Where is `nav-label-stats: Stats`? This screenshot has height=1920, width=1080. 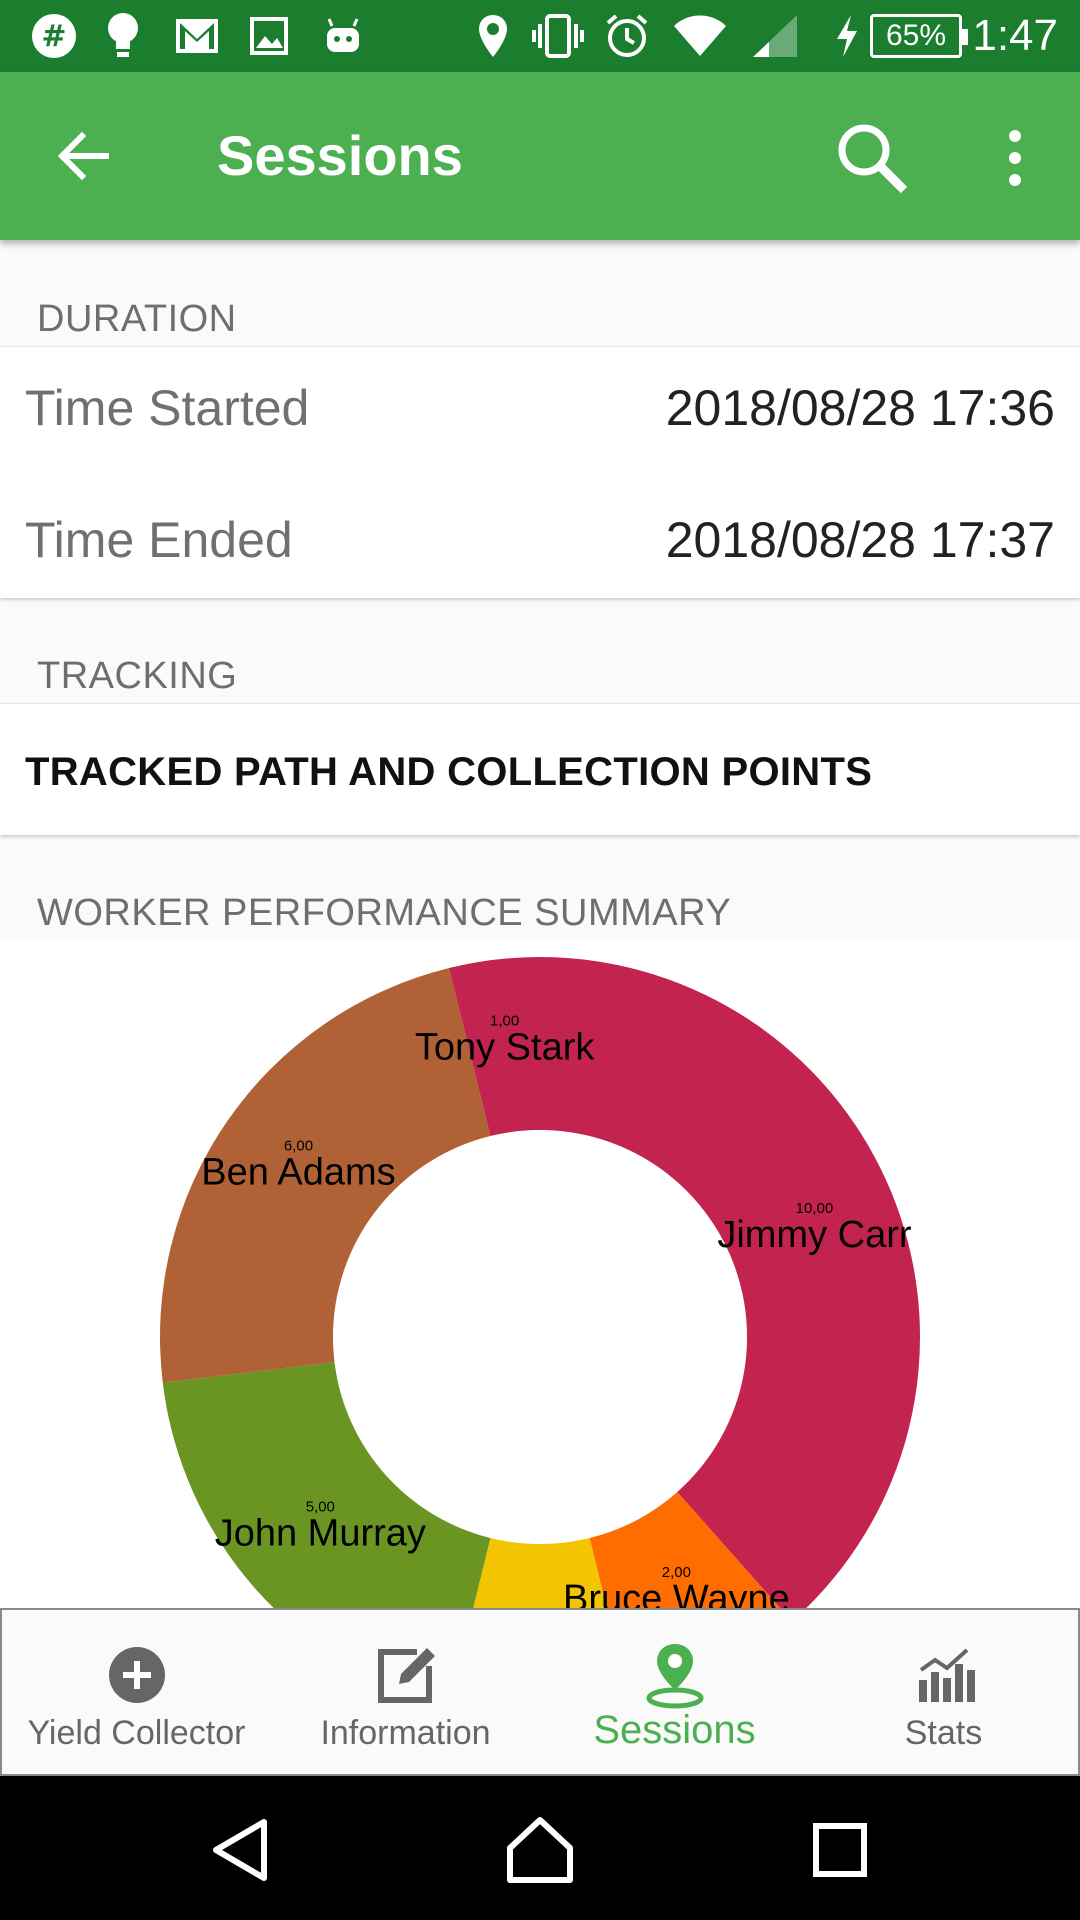
nav-label-stats: Stats is located at coordinates (943, 1733).